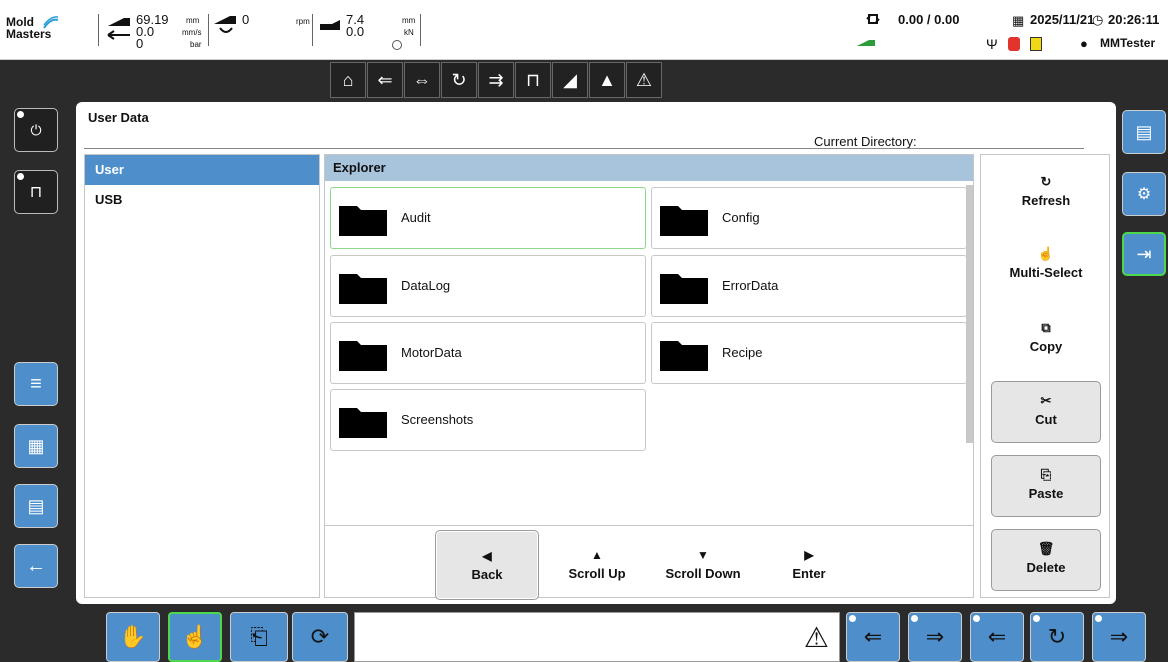 The image size is (1168, 662). Describe the element at coordinates (1098, 19) in the screenshot. I see `clock-icon: ◷` at that location.